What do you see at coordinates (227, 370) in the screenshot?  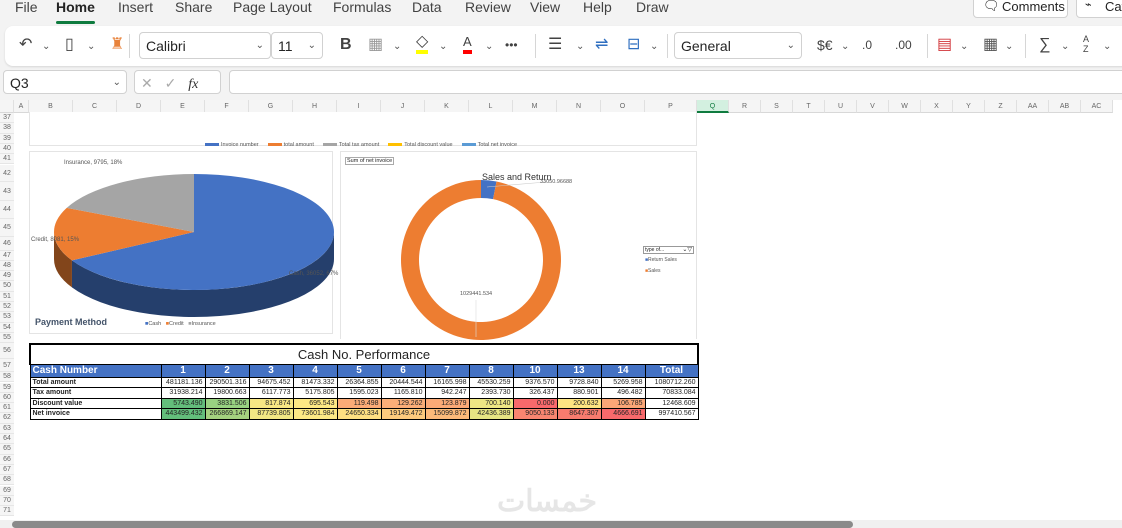 I see `column-header: 2` at bounding box center [227, 370].